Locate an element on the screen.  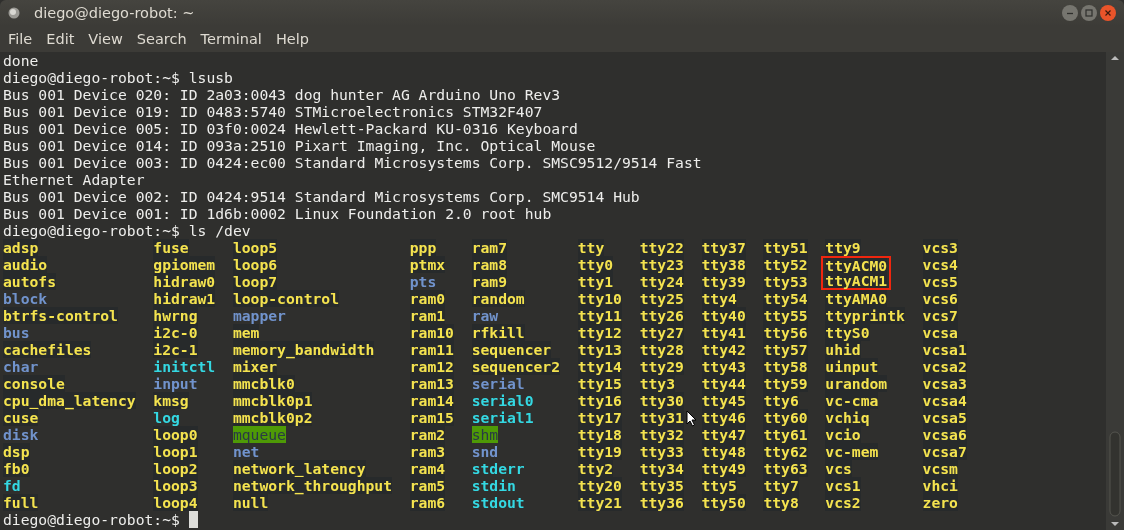
file-name: tty32 is located at coordinates (661, 434).